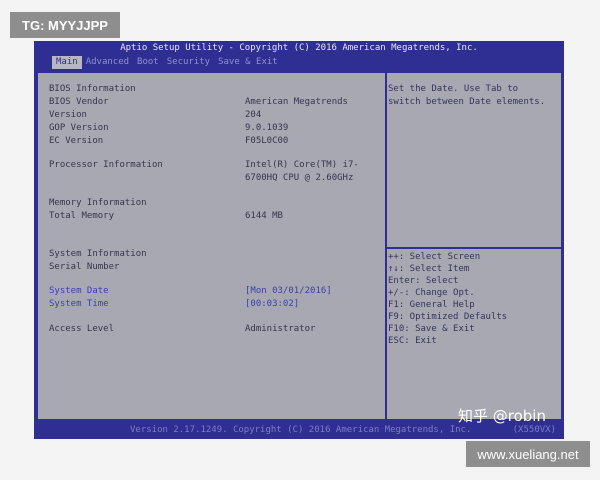 The height and width of the screenshot is (480, 600). I want to click on gop-version-value: 9.0.1039, so click(267, 128).